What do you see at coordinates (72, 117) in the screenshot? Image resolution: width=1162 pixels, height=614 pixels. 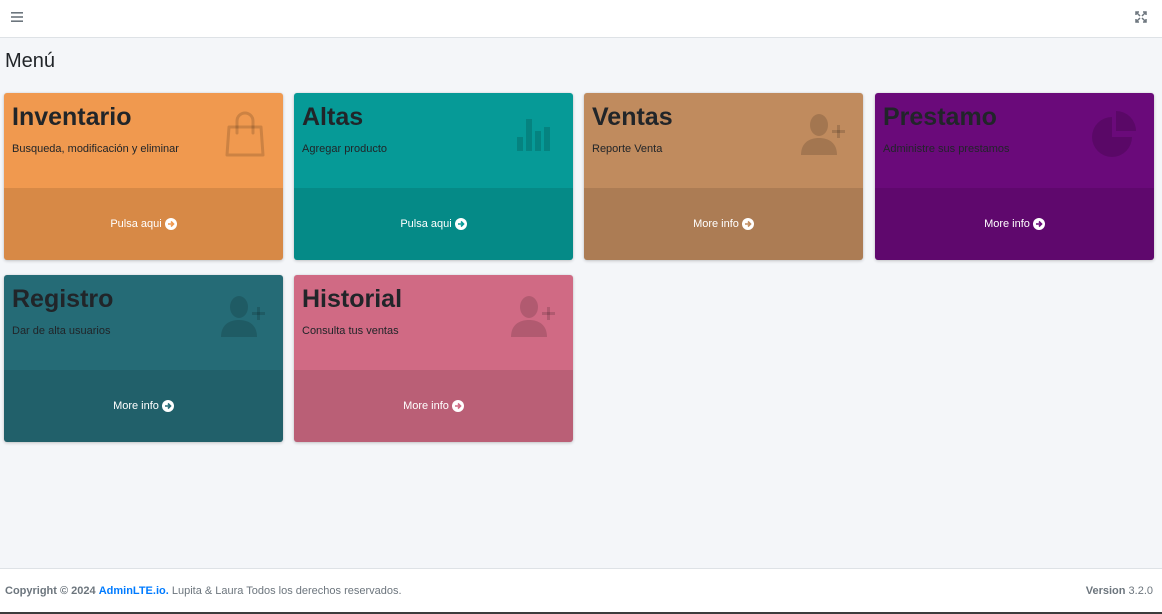 I see `box-title: Inventario` at bounding box center [72, 117].